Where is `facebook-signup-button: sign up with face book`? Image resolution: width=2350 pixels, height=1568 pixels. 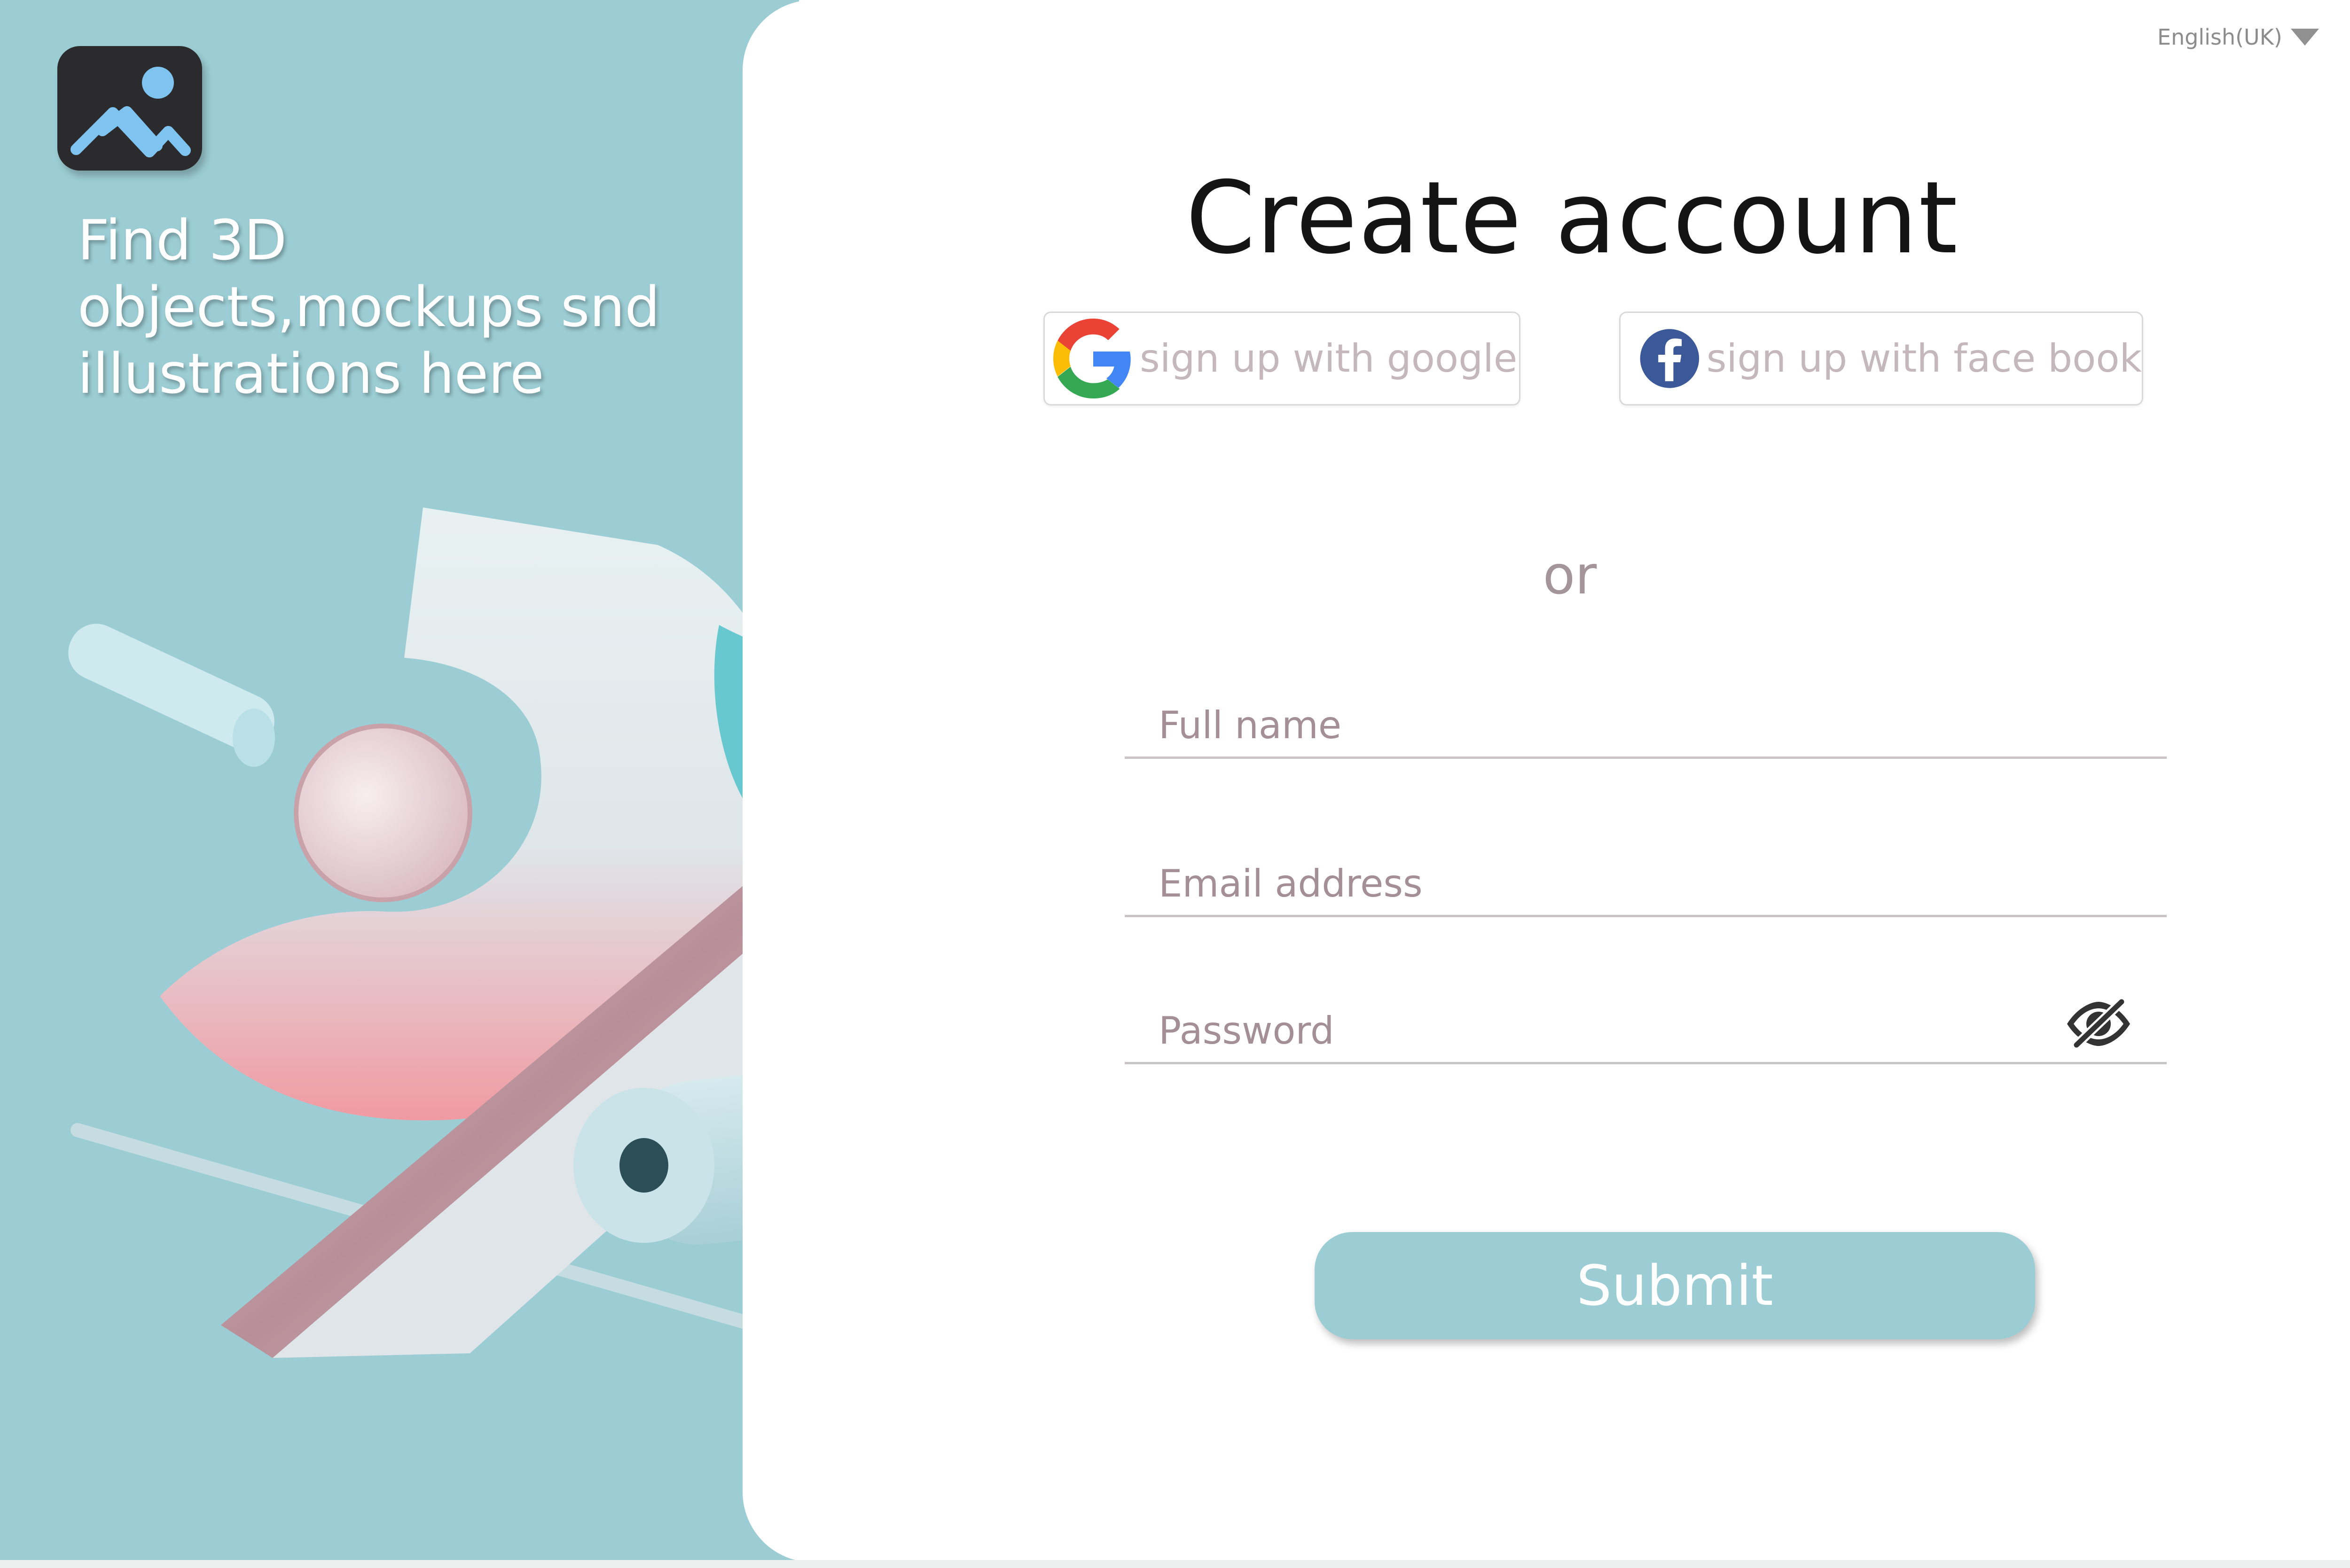 facebook-signup-button: sign up with face book is located at coordinates (1881, 359).